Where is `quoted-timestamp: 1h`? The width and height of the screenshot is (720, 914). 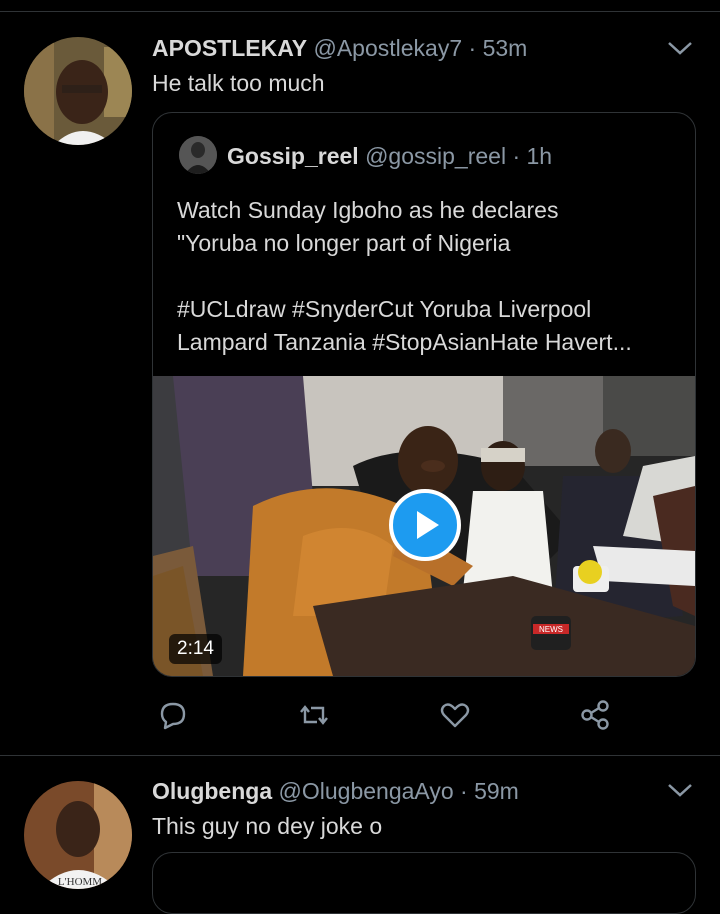
quoted-timestamp: 1h is located at coordinates (539, 156).